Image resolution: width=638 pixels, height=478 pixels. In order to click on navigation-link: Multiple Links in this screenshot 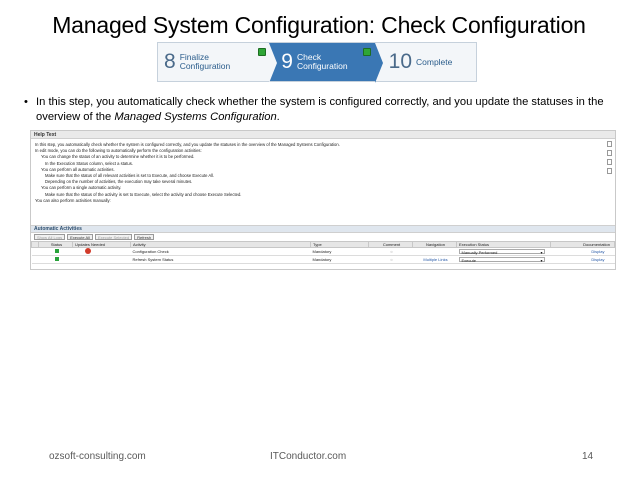, I will do `click(434, 259)`.